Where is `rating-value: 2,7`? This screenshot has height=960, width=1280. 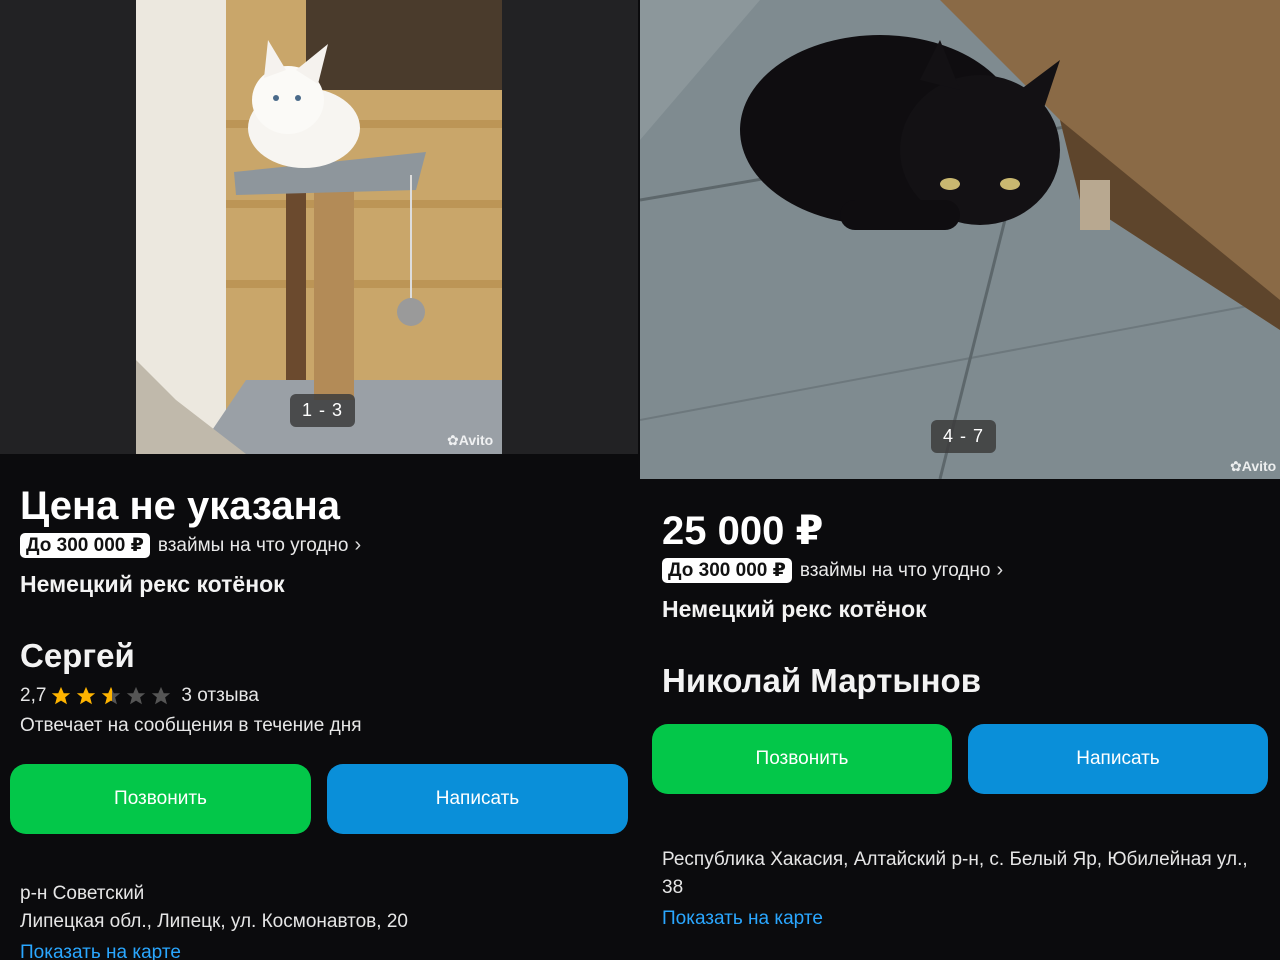 rating-value: 2,7 is located at coordinates (33, 695).